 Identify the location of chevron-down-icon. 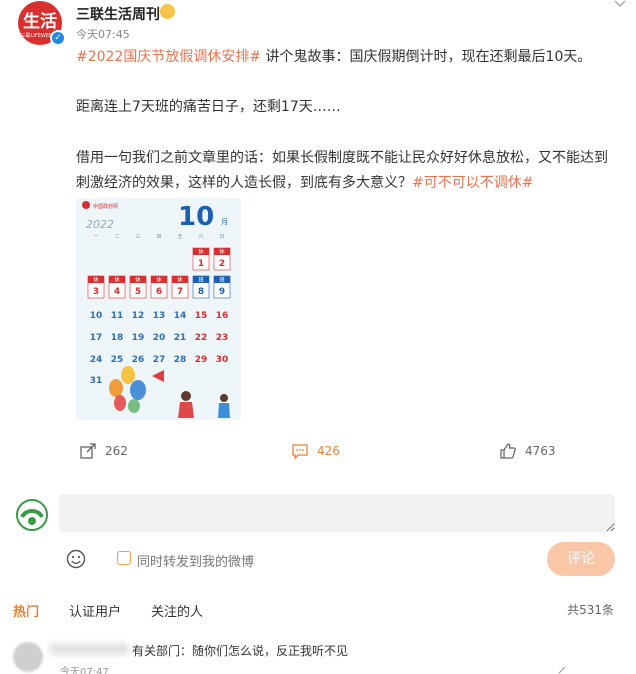
(620, 4).